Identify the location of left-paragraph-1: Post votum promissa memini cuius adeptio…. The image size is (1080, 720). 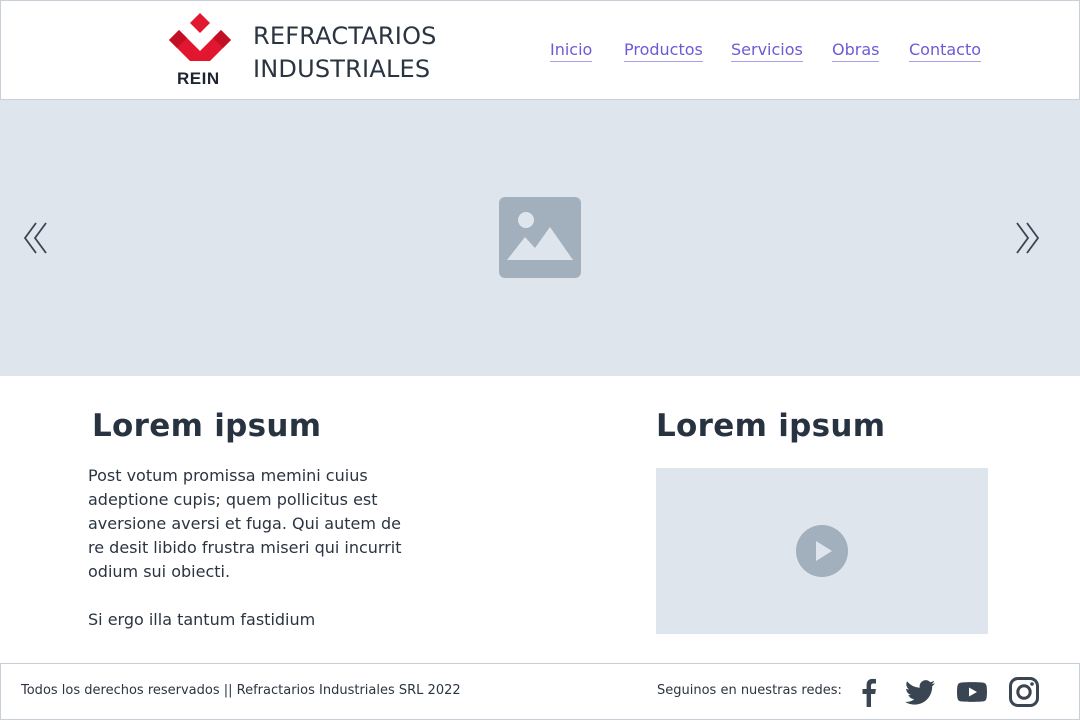
(245, 523).